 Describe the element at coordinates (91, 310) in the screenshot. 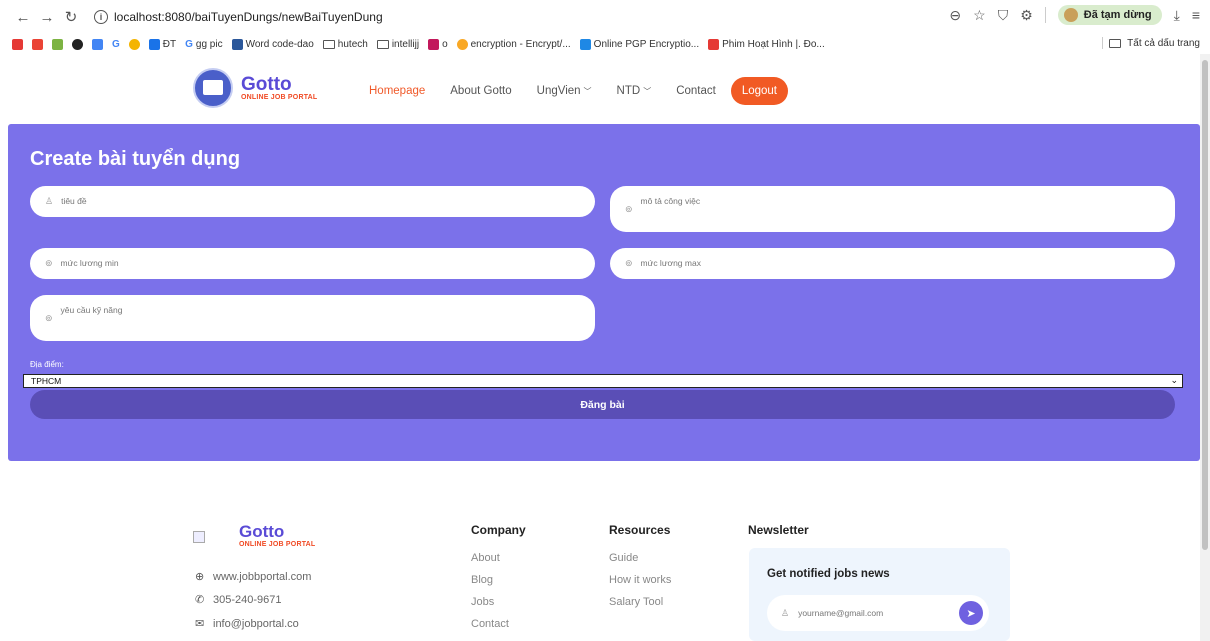

I see `skills-placeholder: yêu cầu kỹ năng` at that location.